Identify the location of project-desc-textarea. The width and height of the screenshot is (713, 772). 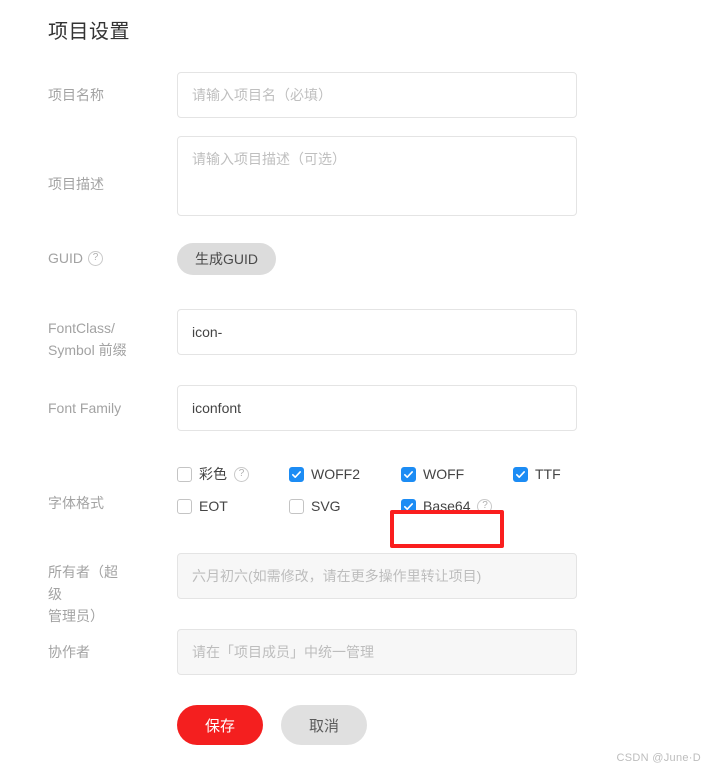
(377, 176).